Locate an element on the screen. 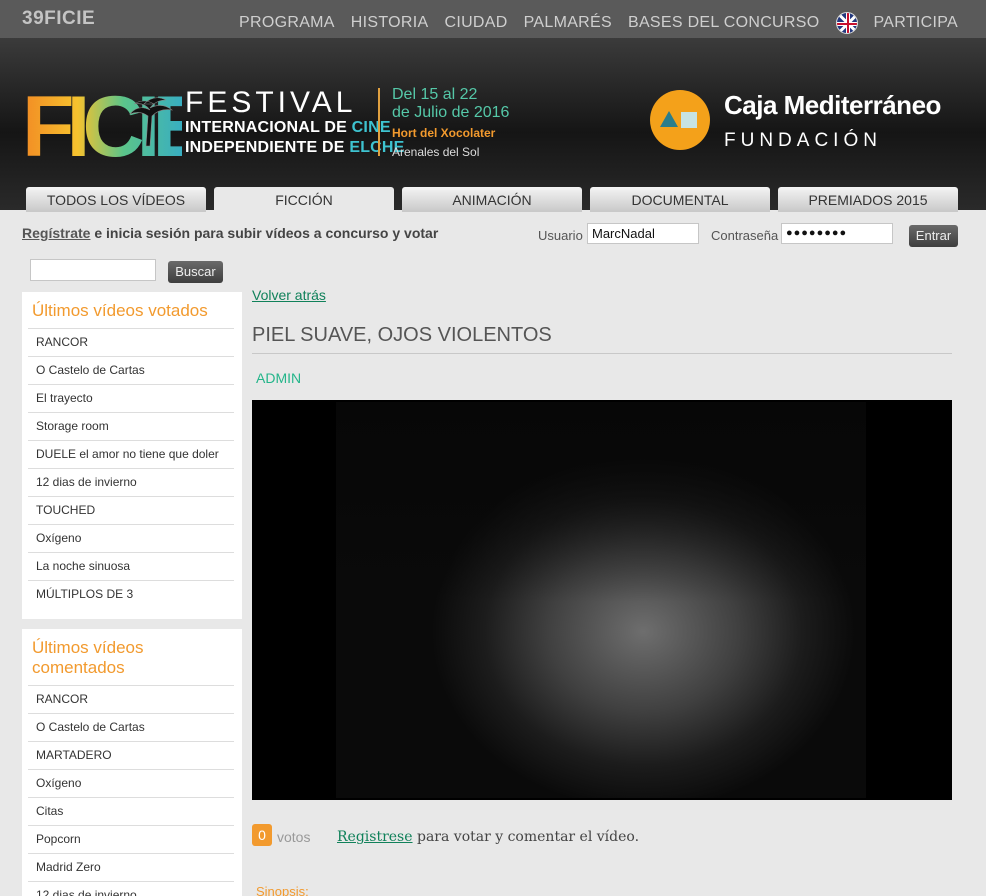  tab-animacion: Animación is located at coordinates (492, 199).